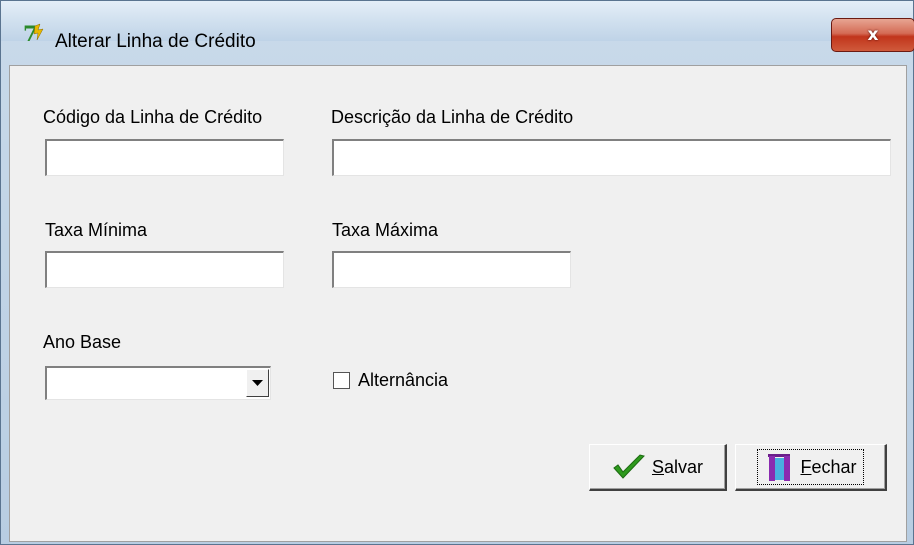 The image size is (914, 545). Describe the element at coordinates (33, 33) in the screenshot. I see `app-logo-icon: 7` at that location.